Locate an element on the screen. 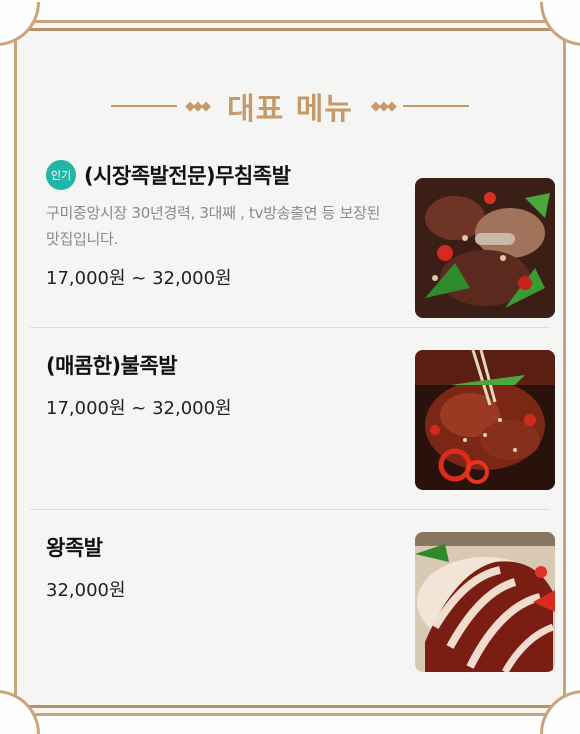 The width and height of the screenshot is (580, 734). menu-item-price: 32,000원 is located at coordinates (86, 590).